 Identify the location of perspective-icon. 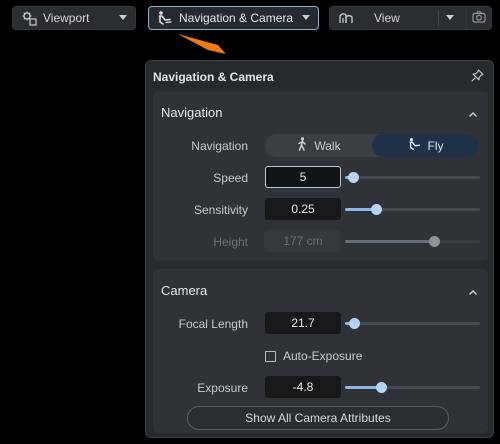
(346, 18).